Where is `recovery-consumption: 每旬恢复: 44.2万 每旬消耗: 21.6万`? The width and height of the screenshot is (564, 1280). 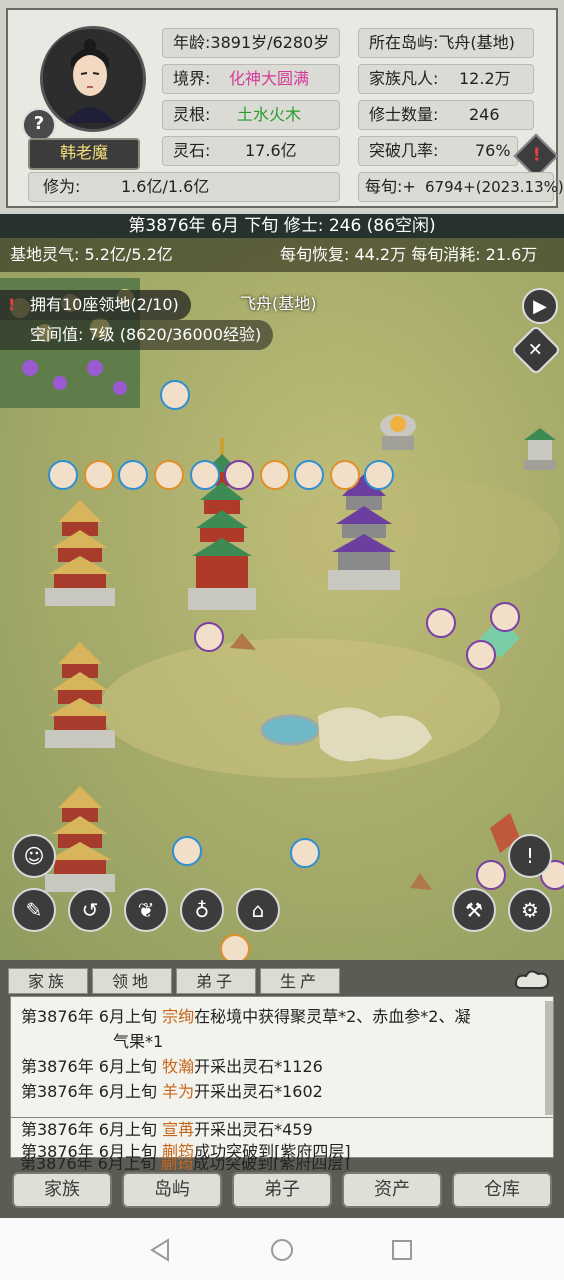
recovery-consumption: 每旬恢复: 44.2万 每旬消耗: 21.6万 is located at coordinates (409, 254).